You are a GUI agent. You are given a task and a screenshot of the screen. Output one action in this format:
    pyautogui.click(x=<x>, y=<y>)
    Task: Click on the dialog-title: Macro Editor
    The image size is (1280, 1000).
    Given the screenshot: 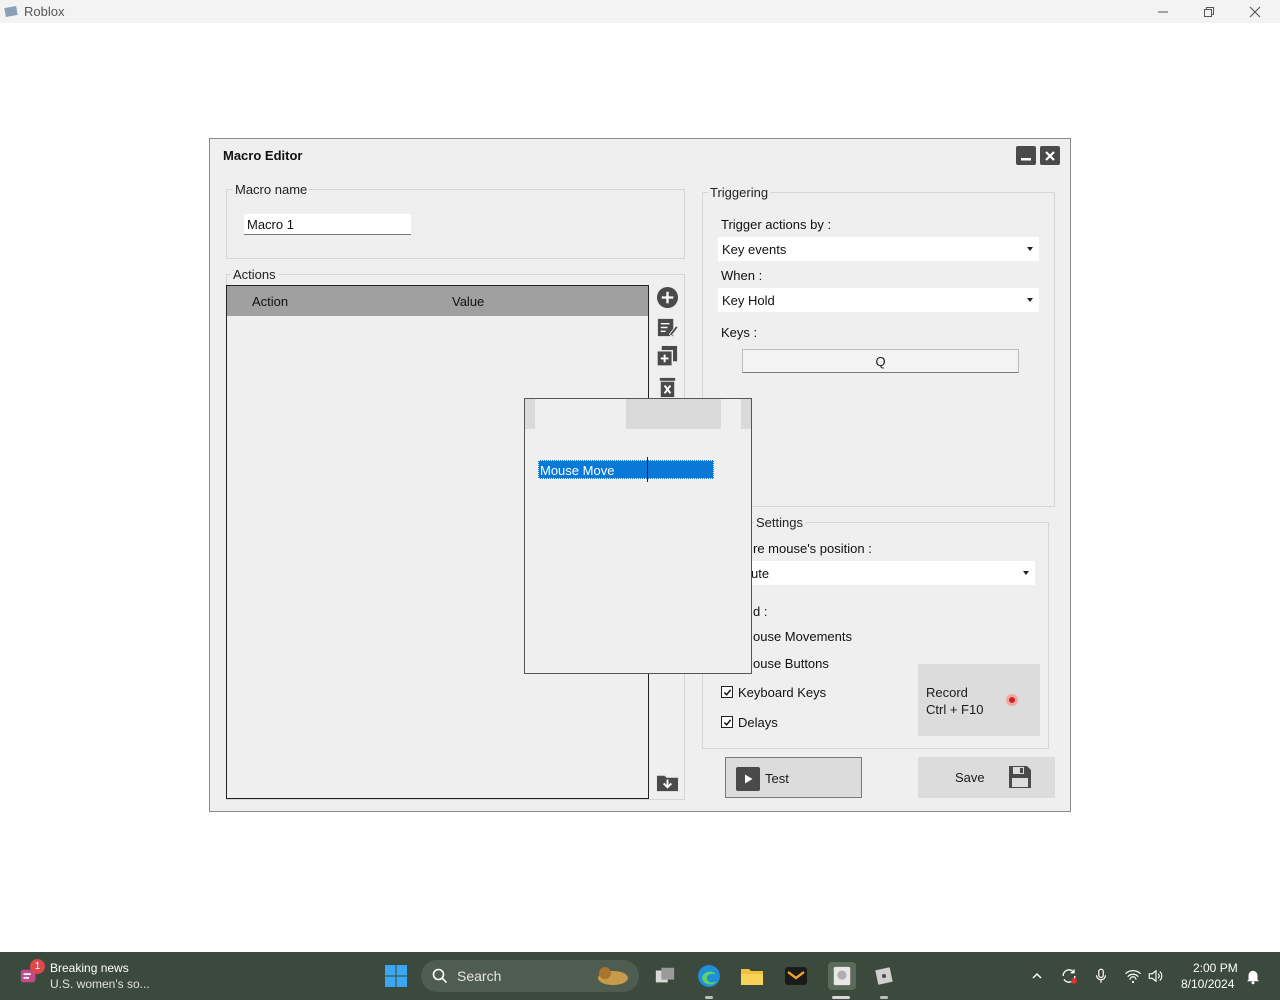 What is the action you would take?
    pyautogui.click(x=263, y=155)
    